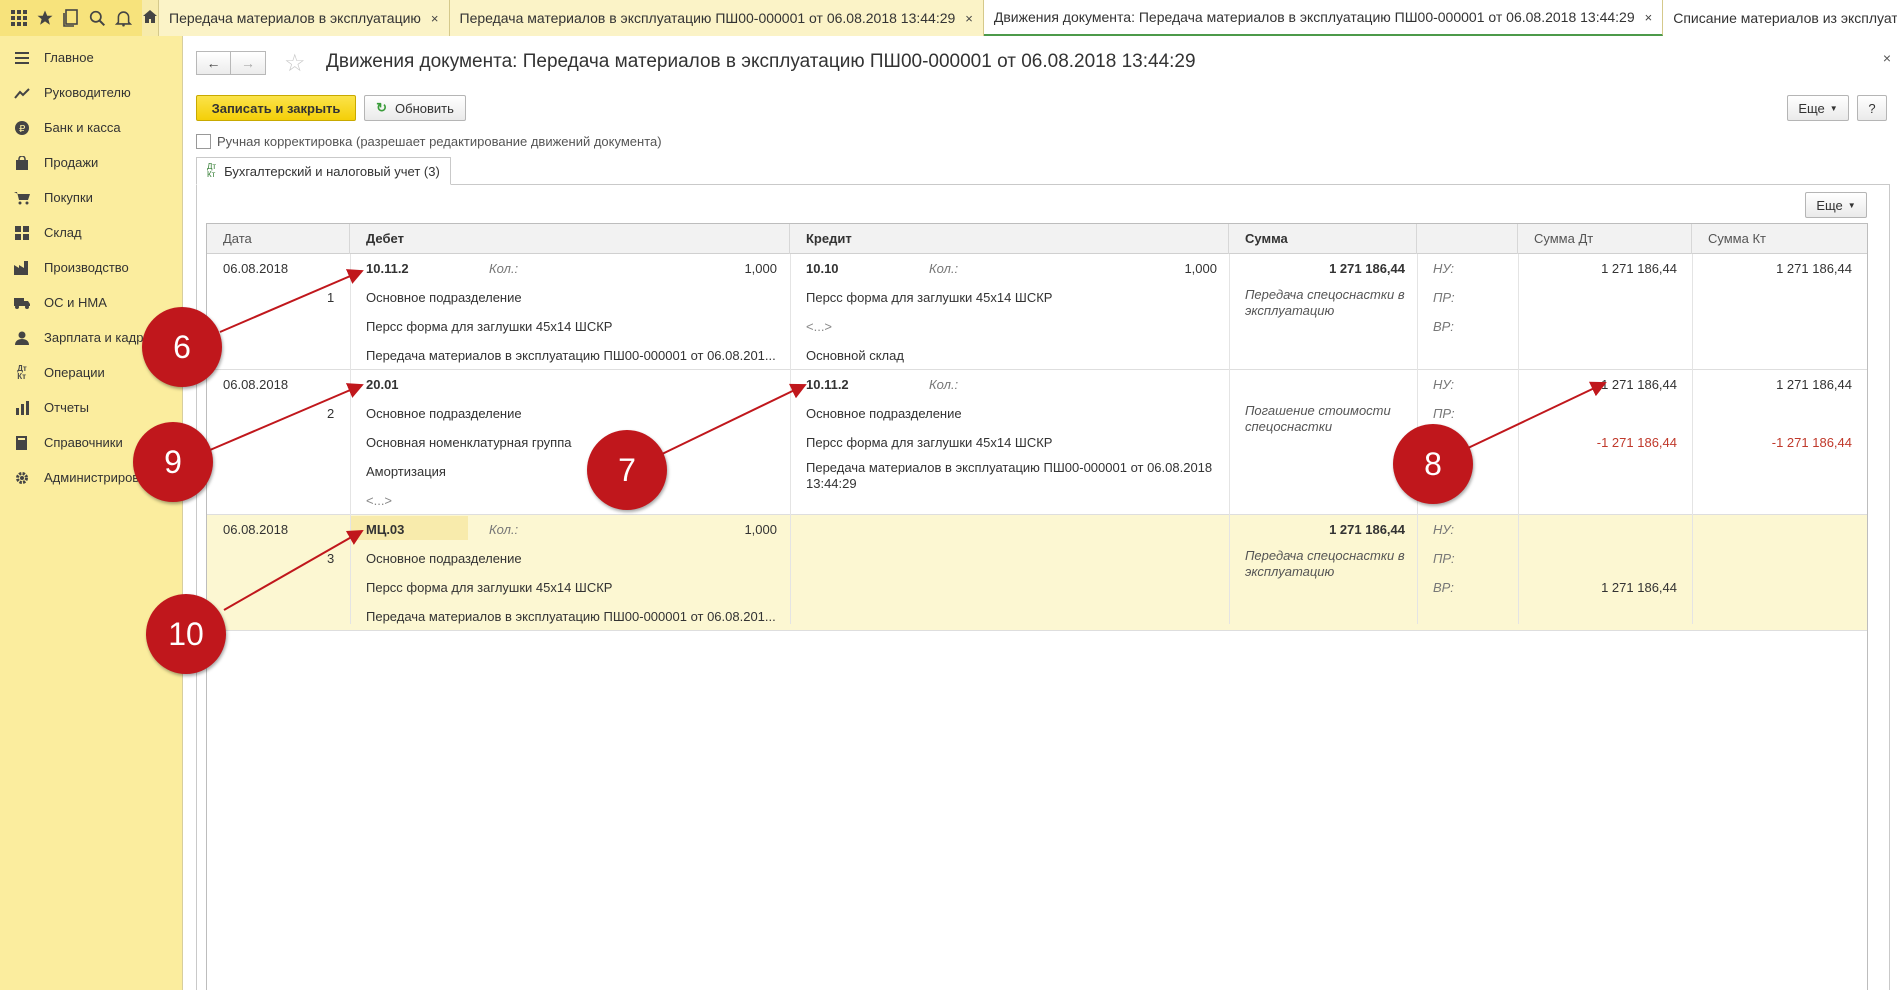 Image resolution: width=1897 pixels, height=990 pixels. Describe the element at coordinates (415, 108) in the screenshot. I see `refresh-button: ↻ Обновить` at that location.